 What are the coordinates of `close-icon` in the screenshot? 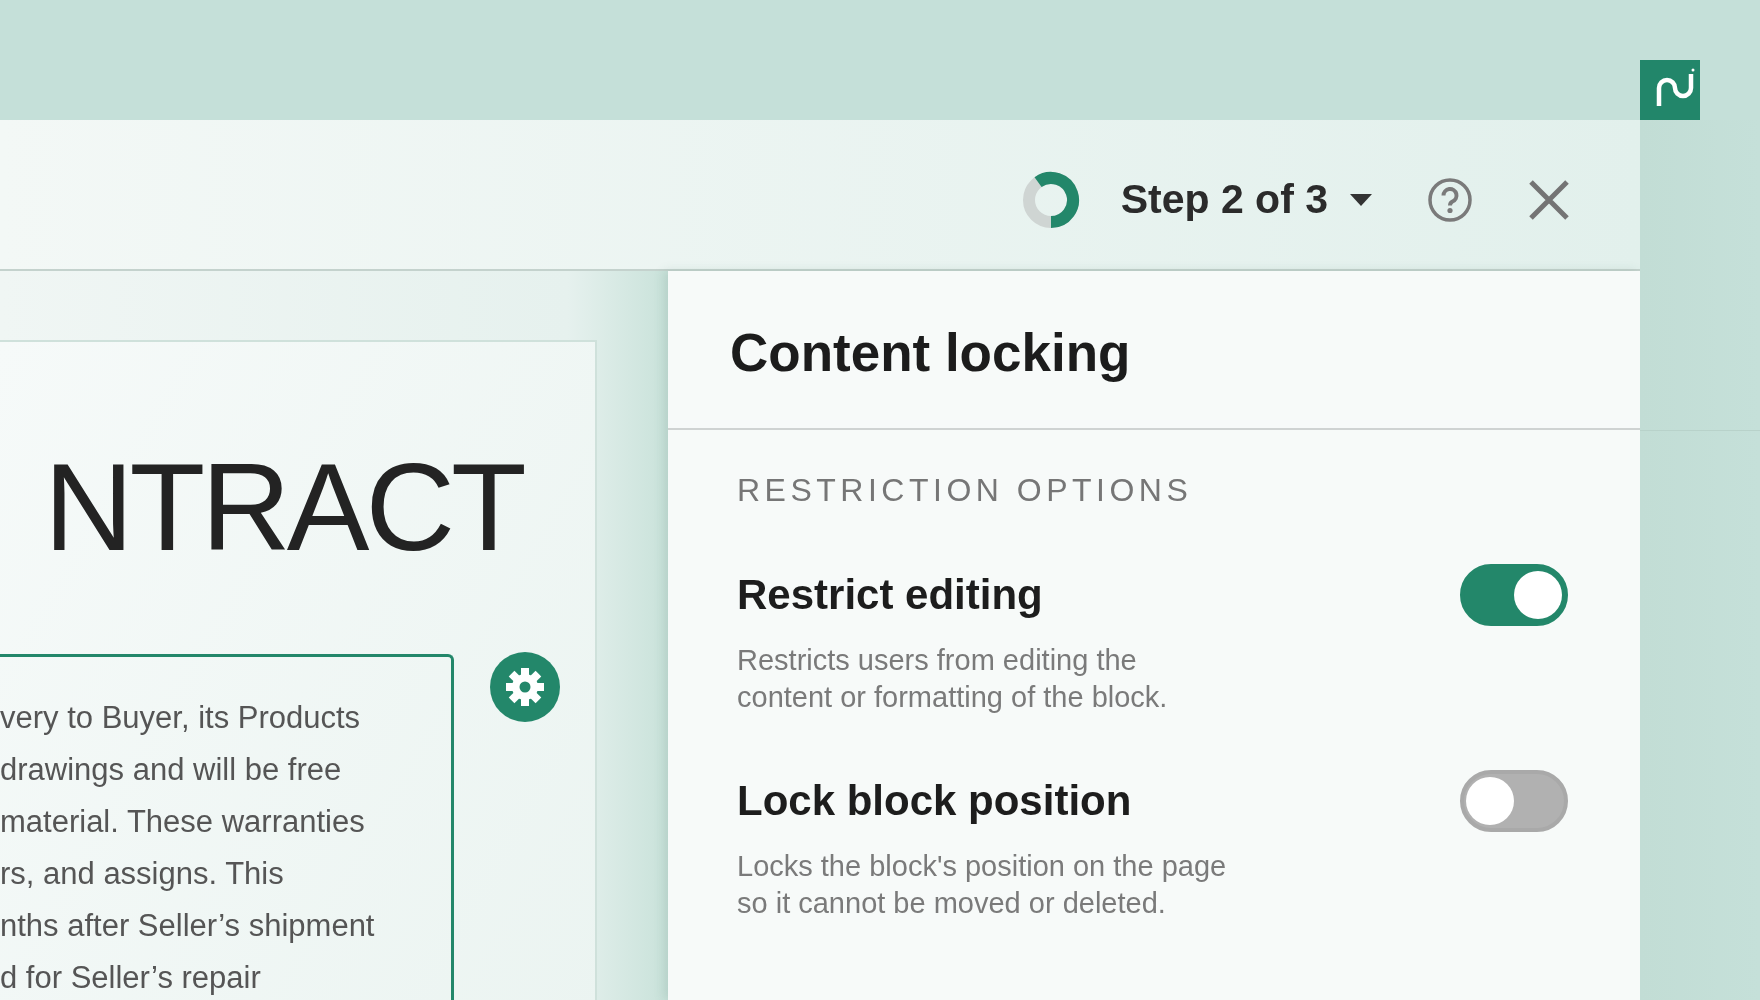 It's located at (1549, 199).